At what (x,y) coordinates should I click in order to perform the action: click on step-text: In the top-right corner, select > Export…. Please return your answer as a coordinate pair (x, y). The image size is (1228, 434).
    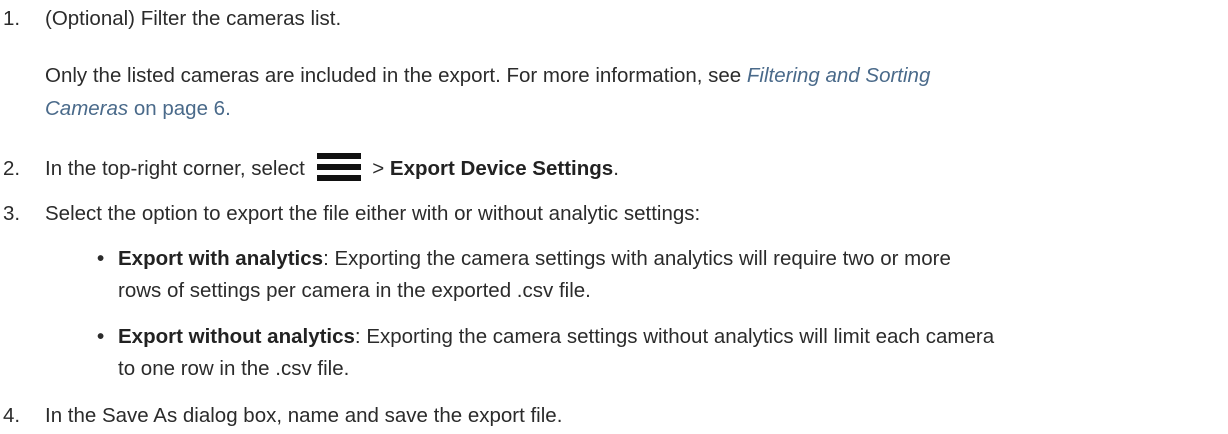
    Looking at the image, I should click on (332, 168).